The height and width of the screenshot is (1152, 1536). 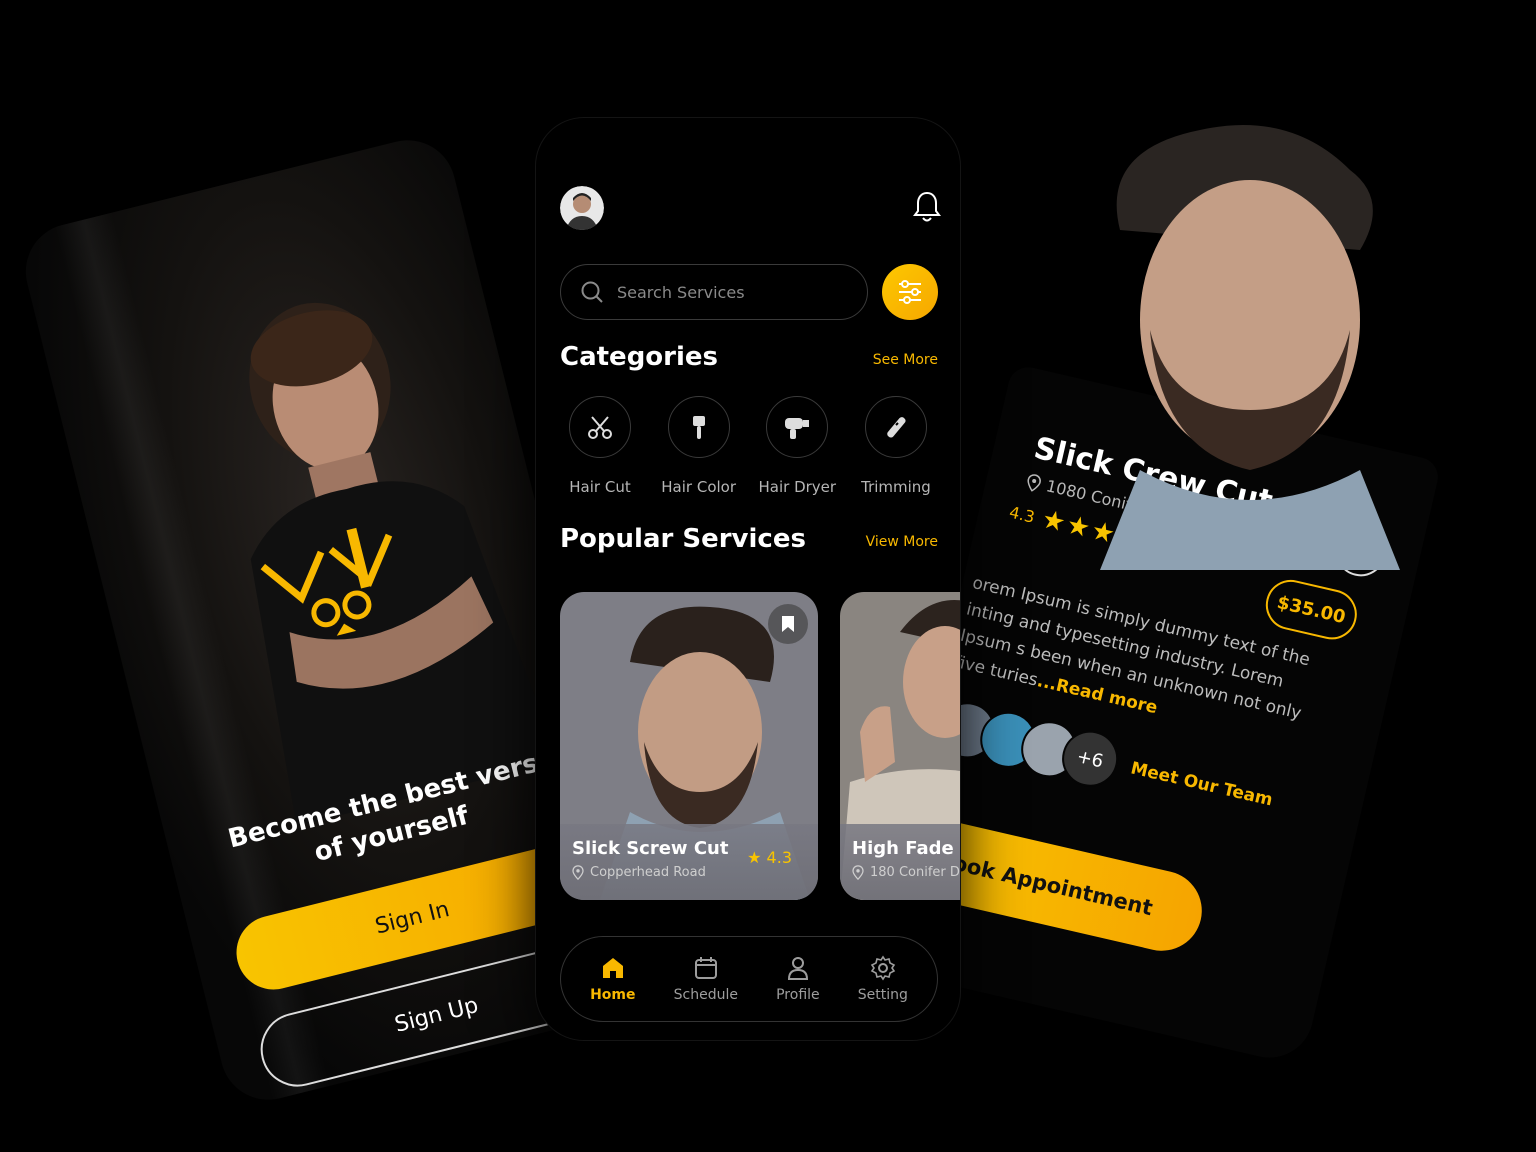 I want to click on service-card: Slick Screw Cut Copperhead Road ★ 4.3, so click(x=689, y=746).